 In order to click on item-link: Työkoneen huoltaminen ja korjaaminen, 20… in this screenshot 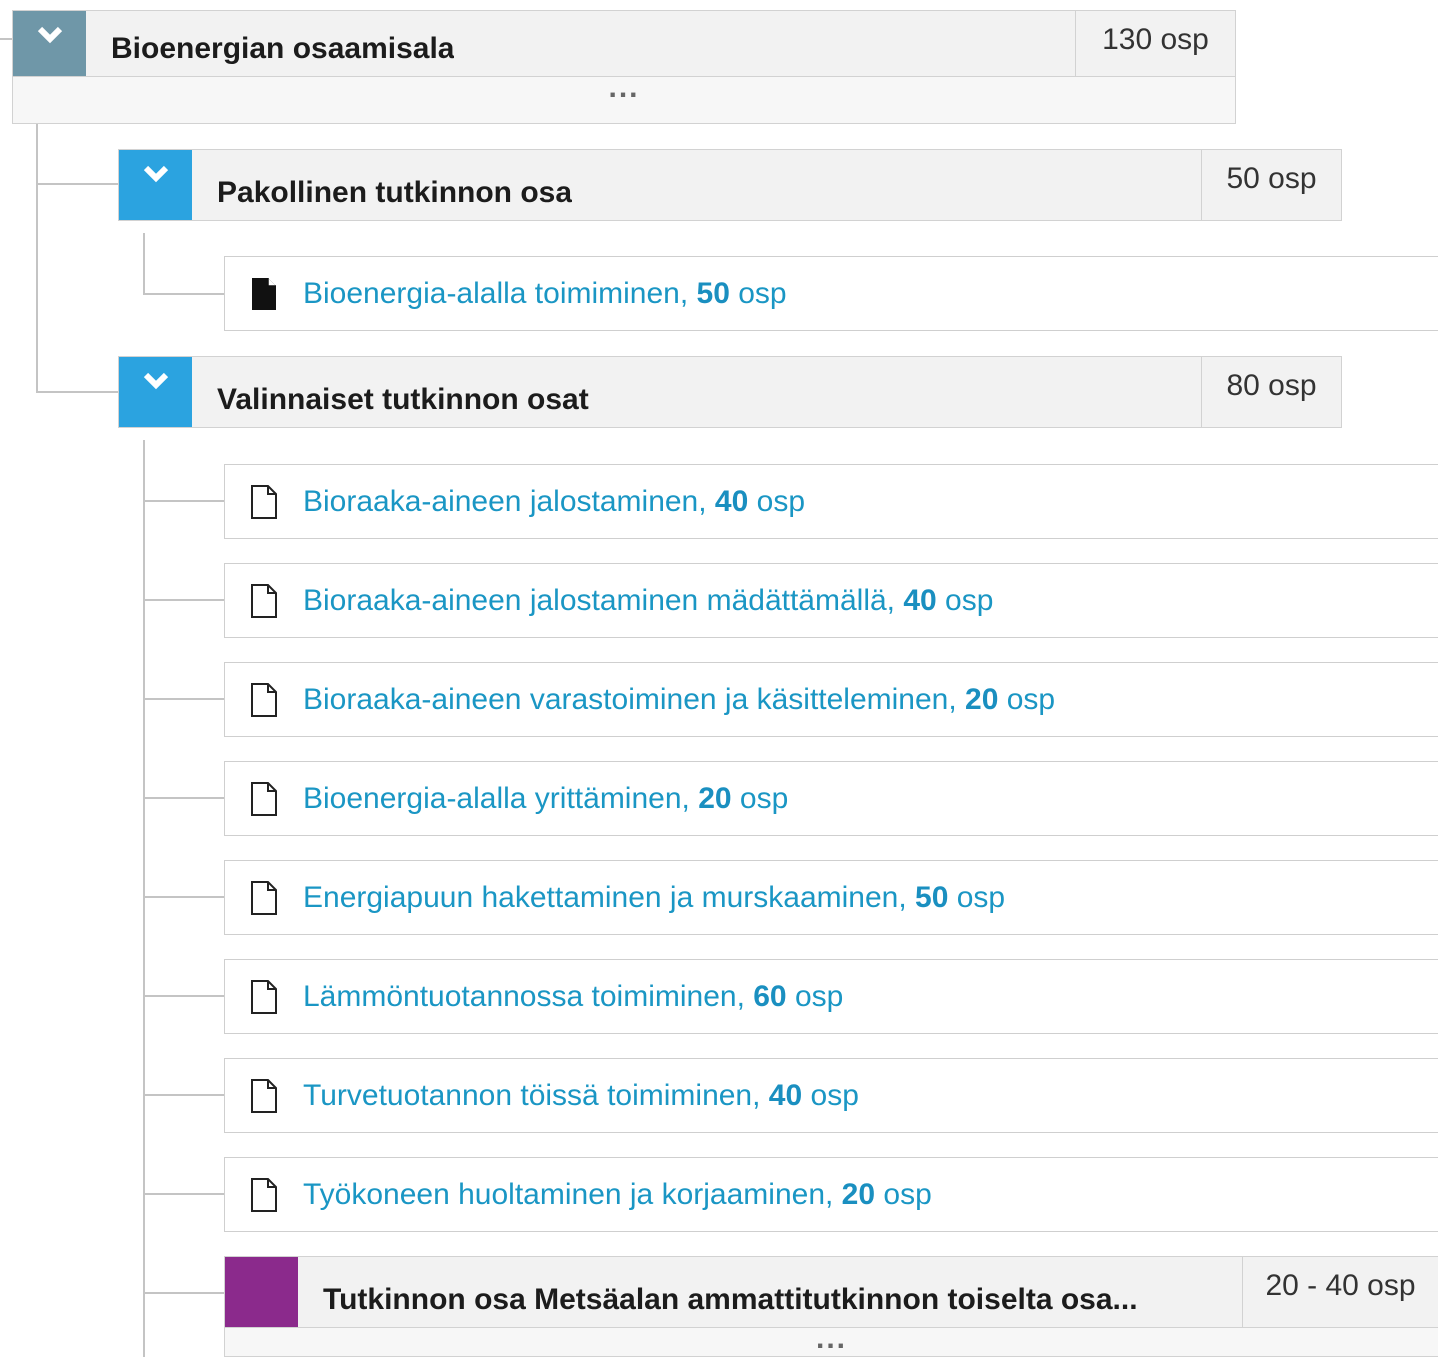, I will do `click(617, 1195)`.